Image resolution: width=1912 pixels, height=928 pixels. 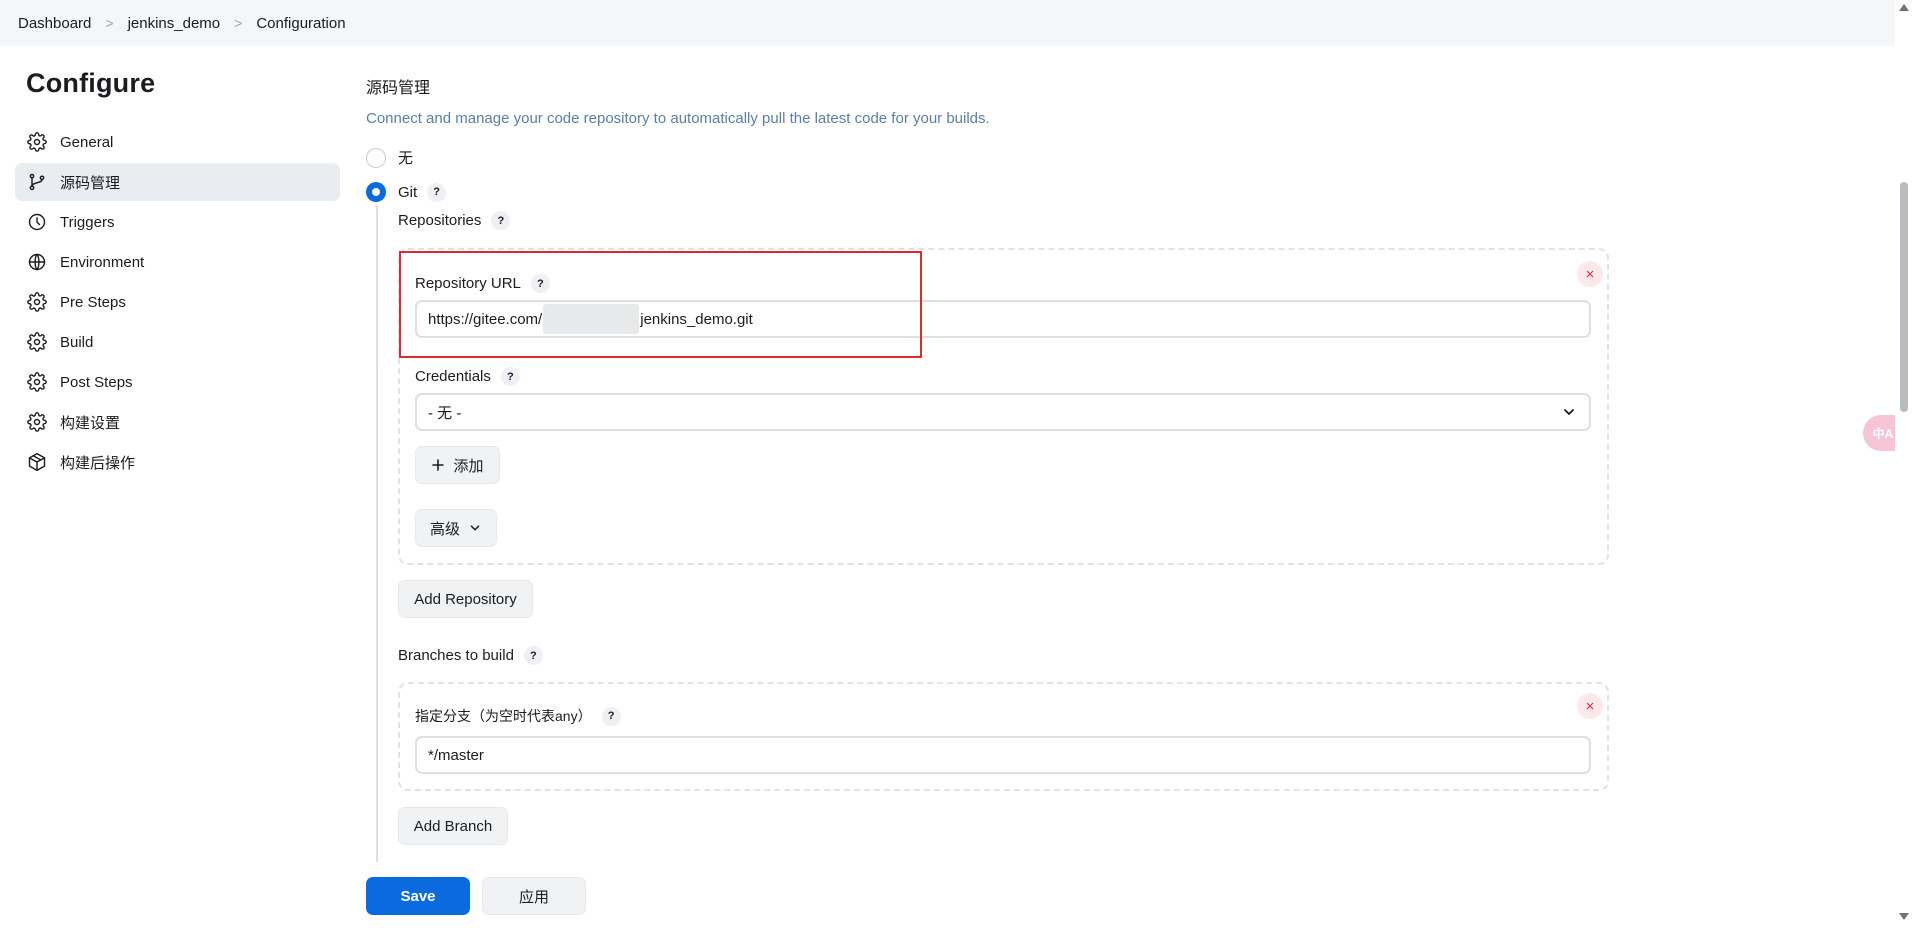 I want to click on add-branch-label: Add Branch, so click(x=453, y=826).